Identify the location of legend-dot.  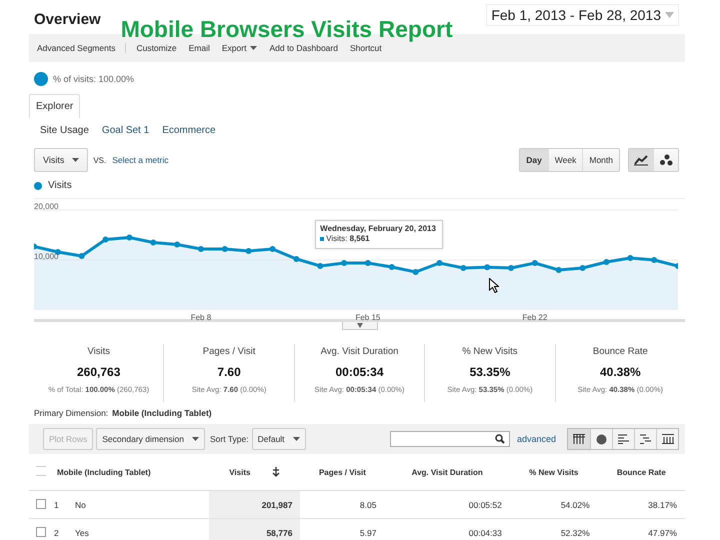
(38, 186).